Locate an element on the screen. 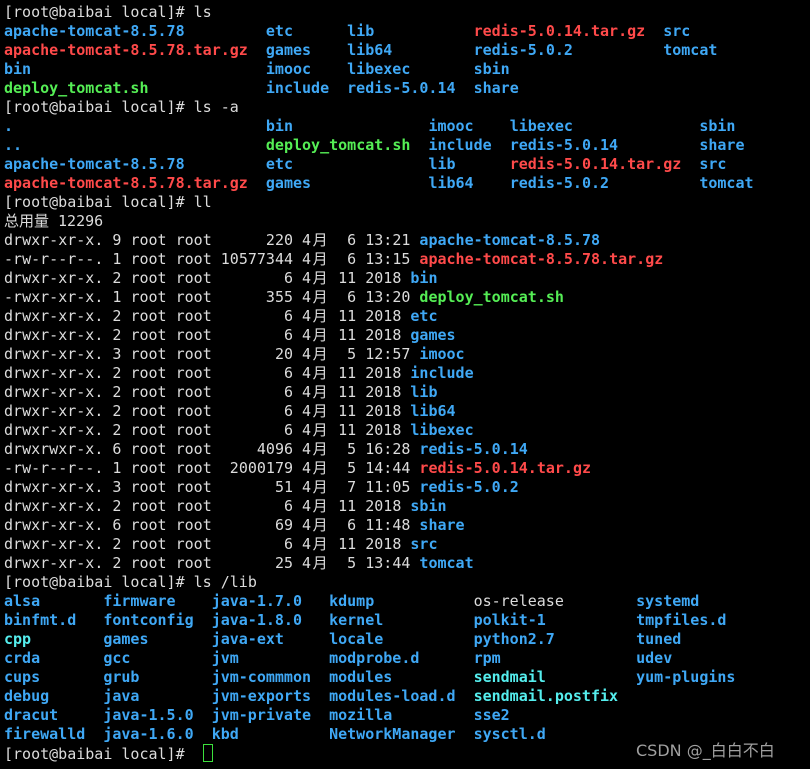  file-entry: modprobe.d is located at coordinates (401, 658).